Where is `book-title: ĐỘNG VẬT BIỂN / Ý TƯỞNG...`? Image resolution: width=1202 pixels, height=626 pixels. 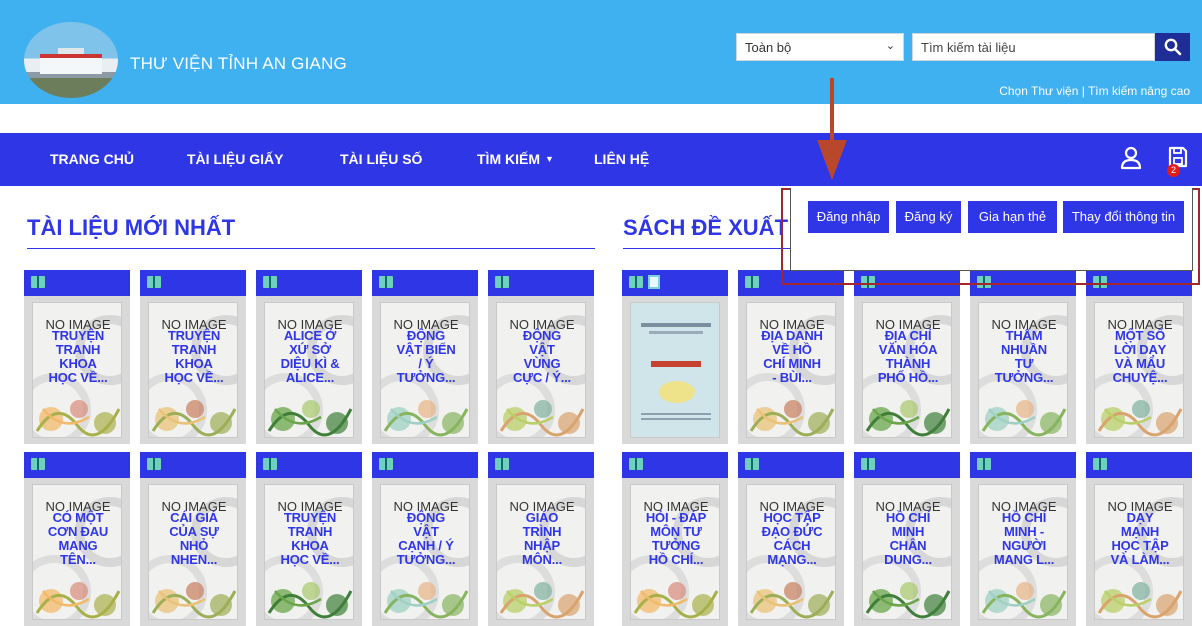 book-title: ĐỘNG VẬT BIỂN / Ý TƯỞNG... is located at coordinates (426, 357).